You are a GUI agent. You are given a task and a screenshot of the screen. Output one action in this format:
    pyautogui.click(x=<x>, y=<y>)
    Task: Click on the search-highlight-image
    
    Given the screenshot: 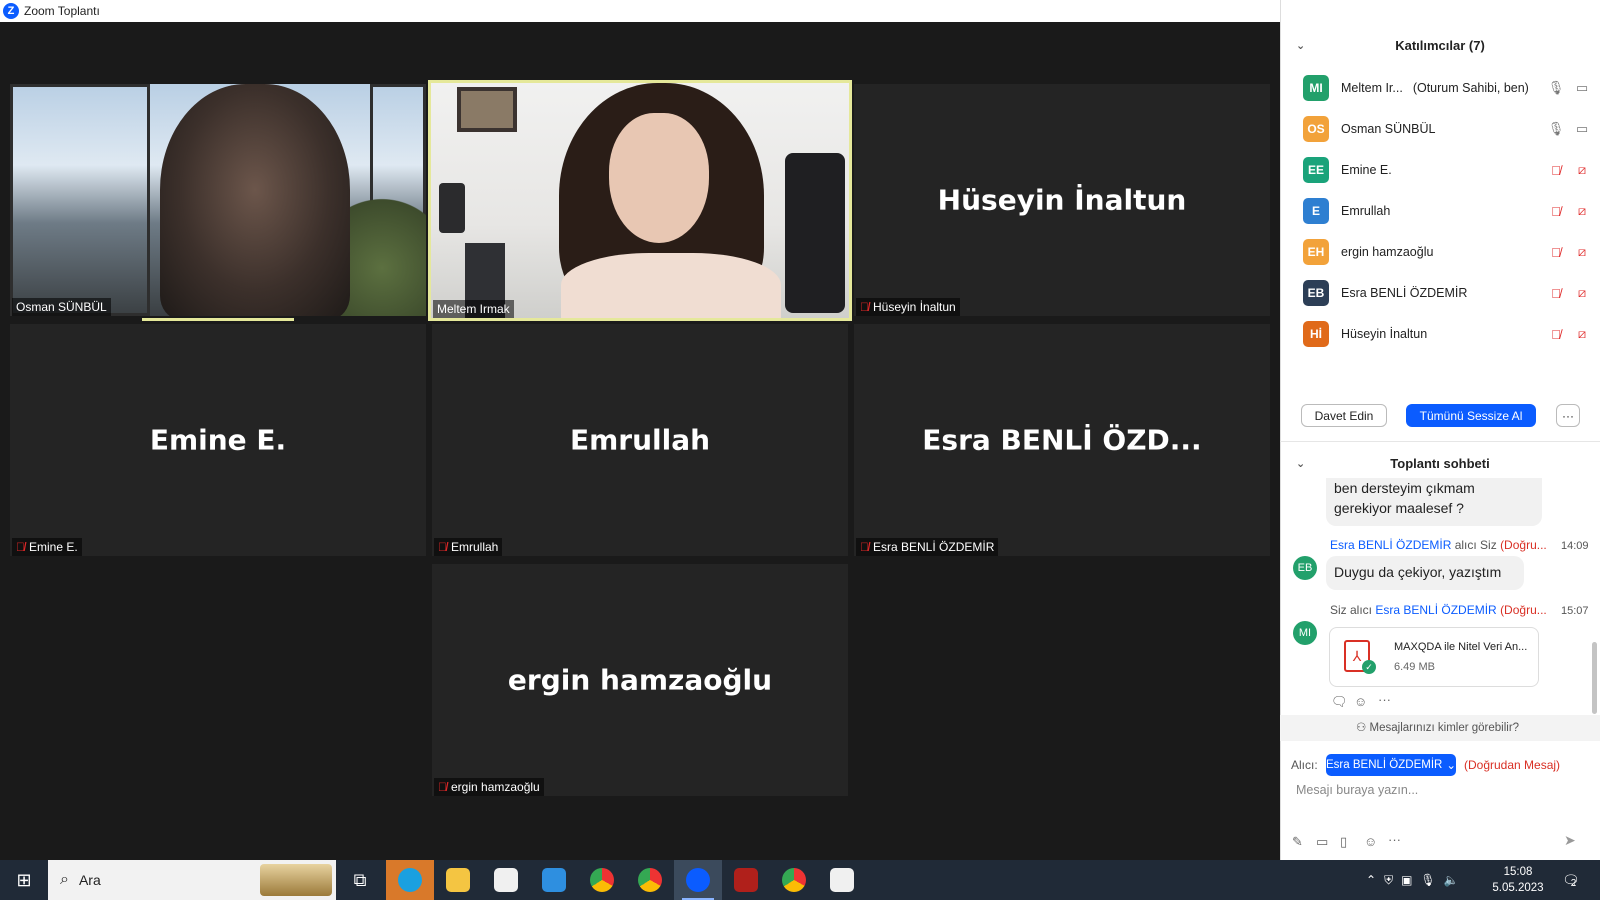 What is the action you would take?
    pyautogui.click(x=296, y=880)
    